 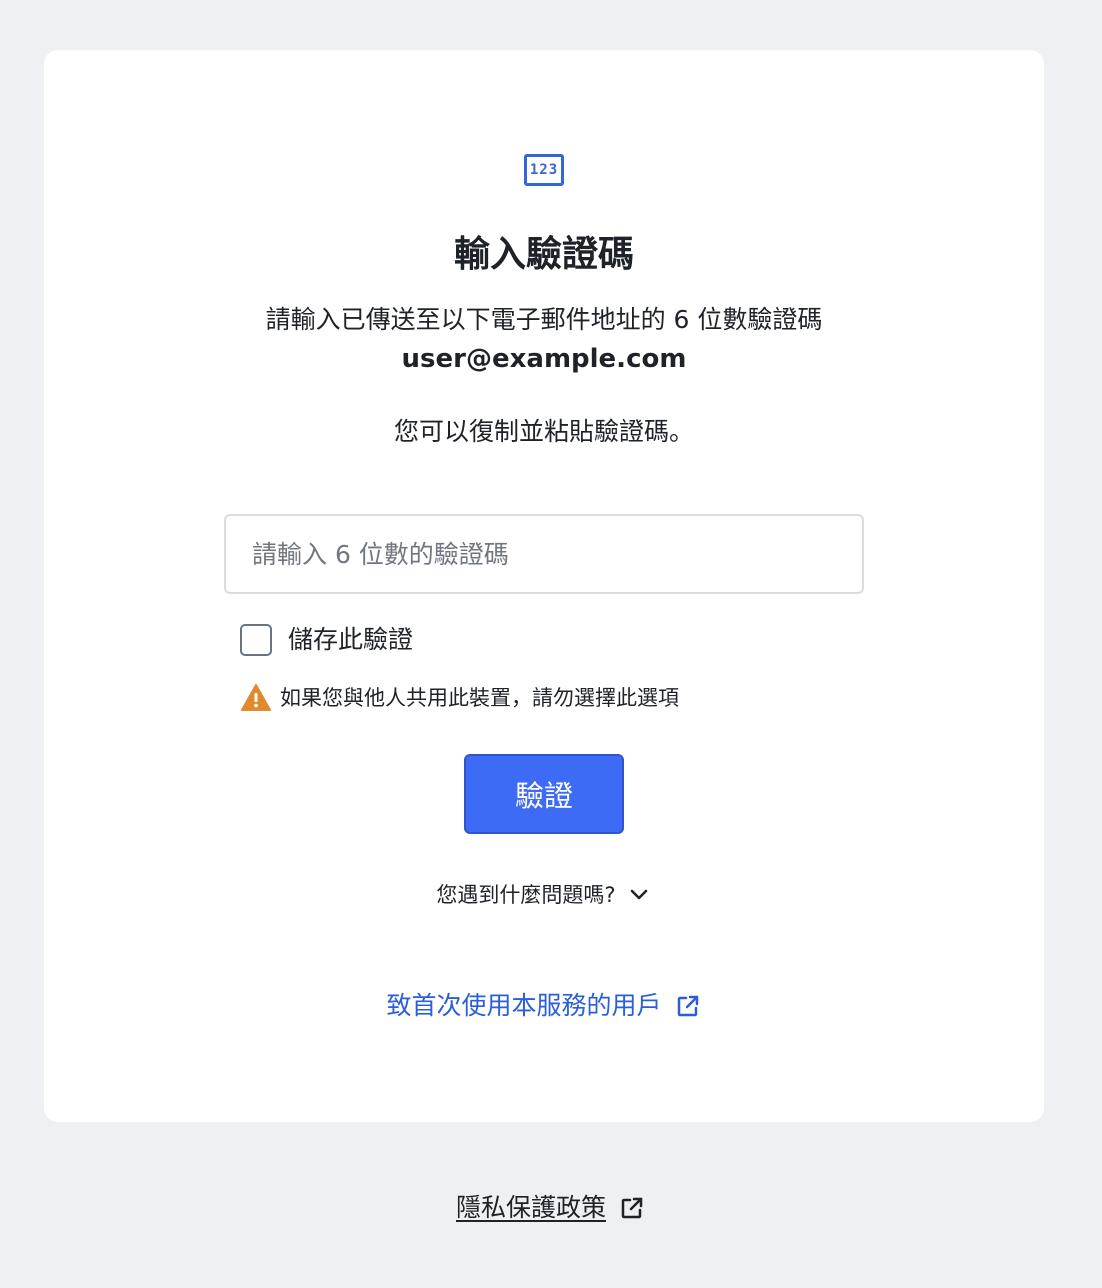 I want to click on verification-code-input, so click(x=544, y=554).